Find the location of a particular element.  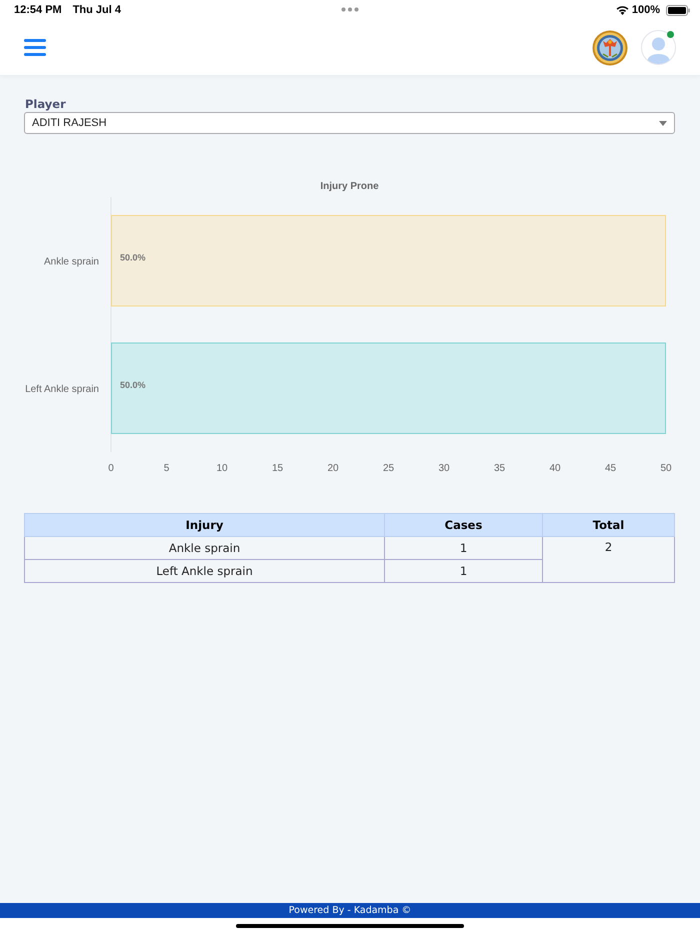

tick-label: 0 is located at coordinates (111, 468).